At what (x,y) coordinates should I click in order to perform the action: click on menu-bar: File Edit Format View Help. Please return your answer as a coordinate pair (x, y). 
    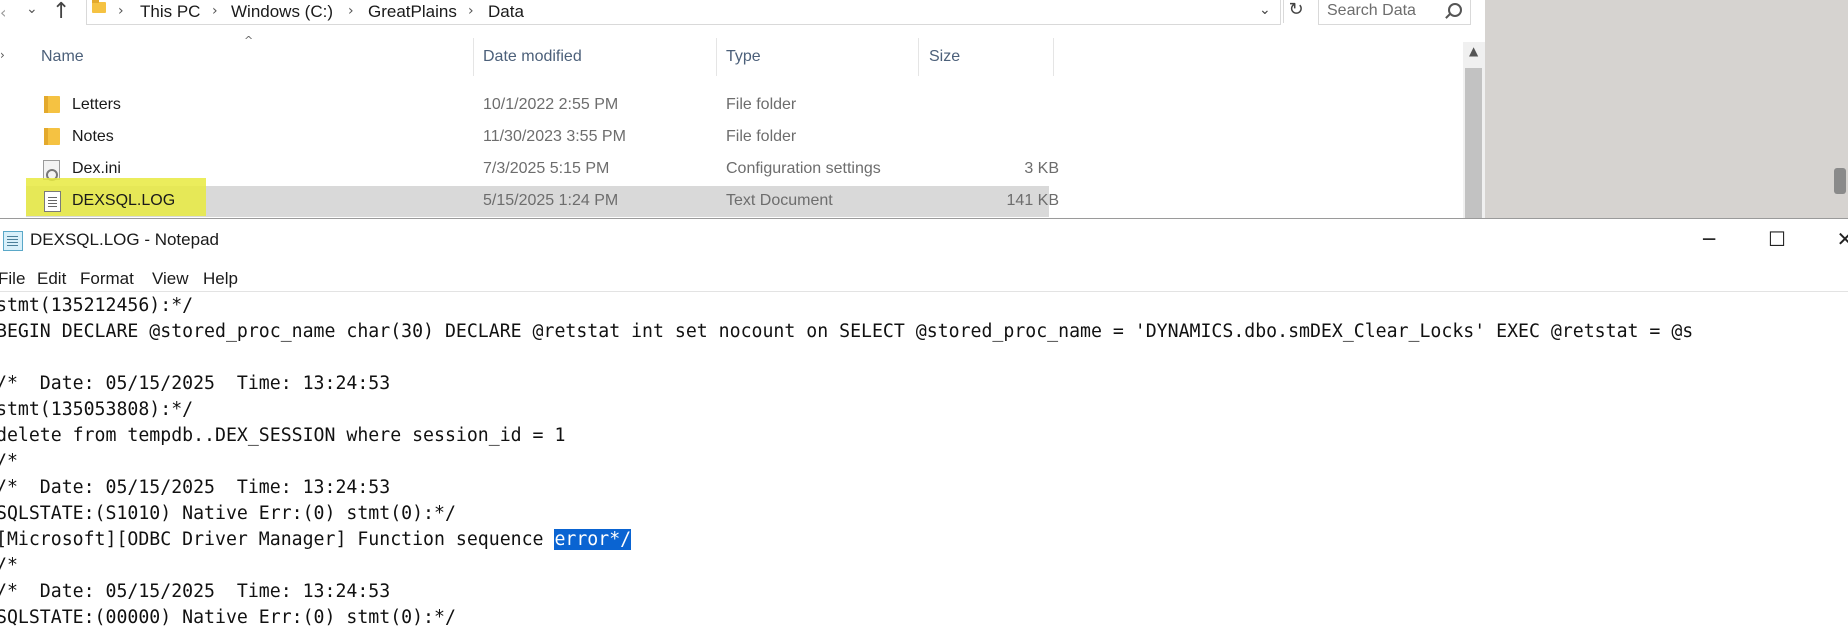
    Looking at the image, I should click on (924, 277).